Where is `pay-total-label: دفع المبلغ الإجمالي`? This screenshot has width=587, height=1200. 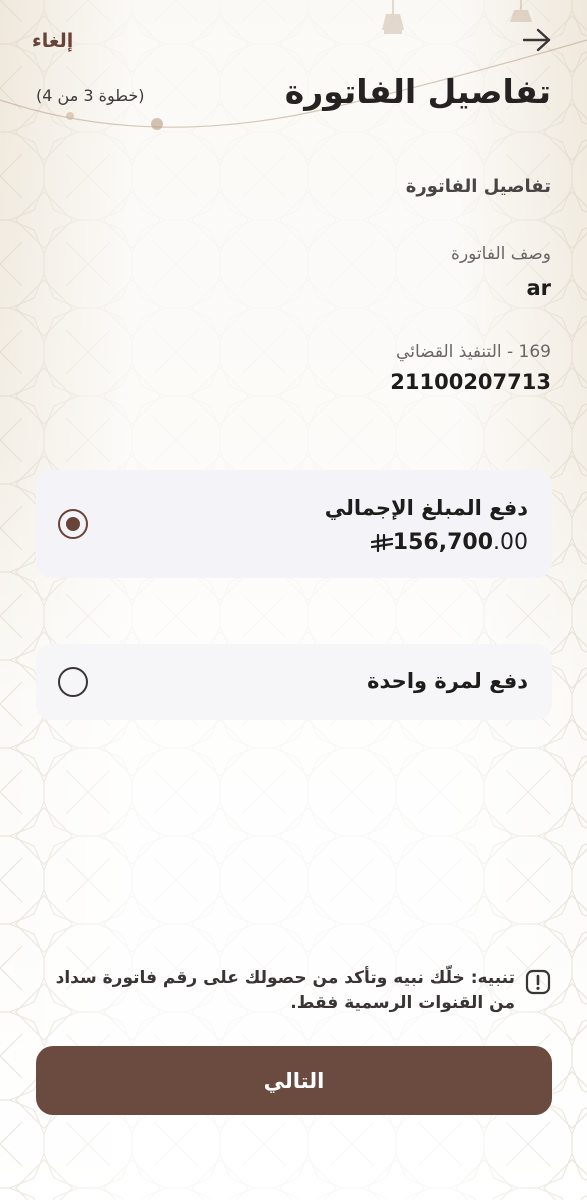
pay-total-label: دفع المبلغ الإجمالي is located at coordinates (426, 508).